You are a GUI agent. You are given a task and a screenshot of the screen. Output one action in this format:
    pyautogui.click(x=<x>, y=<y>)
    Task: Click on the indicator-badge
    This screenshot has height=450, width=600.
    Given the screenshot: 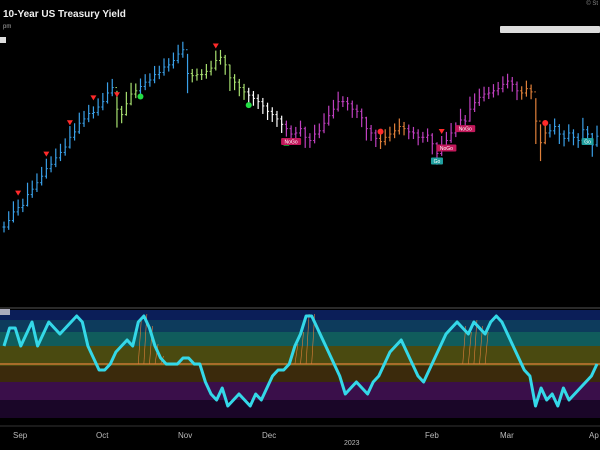 What is the action you would take?
    pyautogui.click(x=5, y=312)
    